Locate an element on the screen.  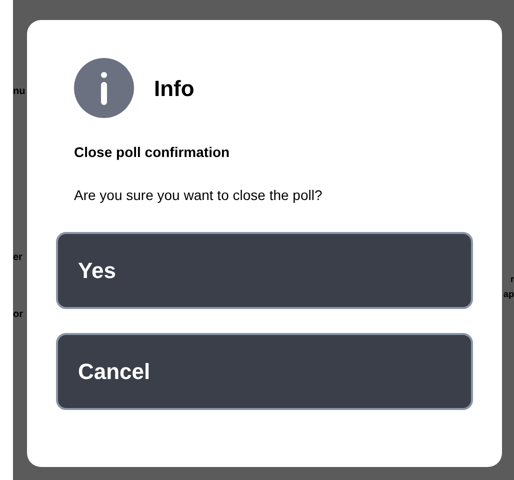
dialog-heading: Close poll confirmation is located at coordinates (152, 152).